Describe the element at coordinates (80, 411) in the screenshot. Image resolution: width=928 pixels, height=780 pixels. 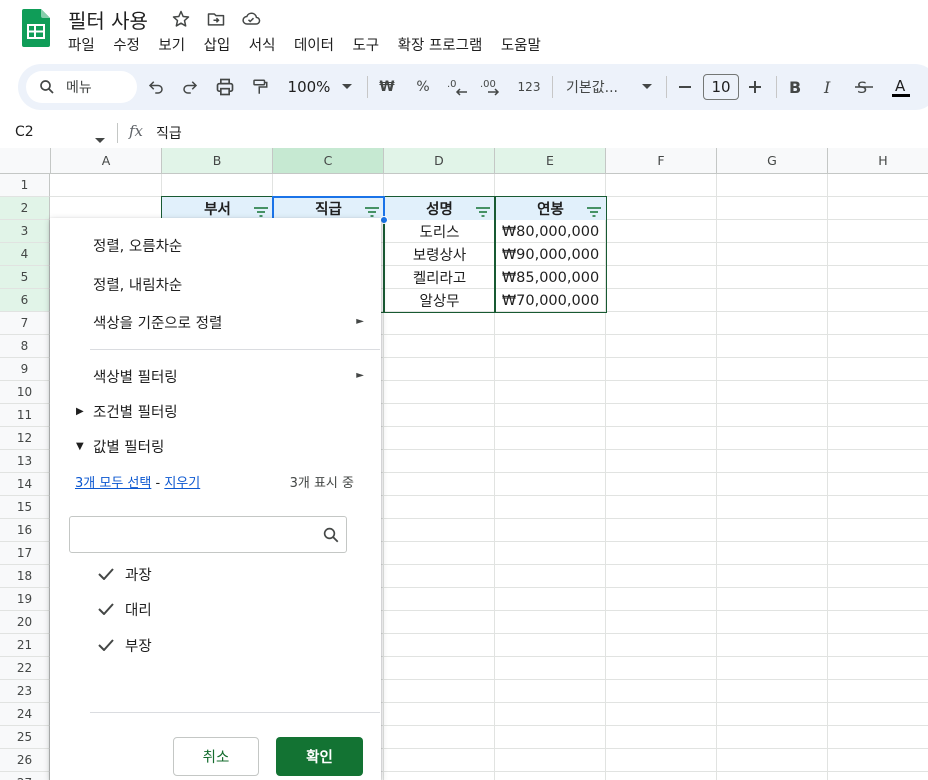
I see `expand-triangle-icon: ▶` at that location.